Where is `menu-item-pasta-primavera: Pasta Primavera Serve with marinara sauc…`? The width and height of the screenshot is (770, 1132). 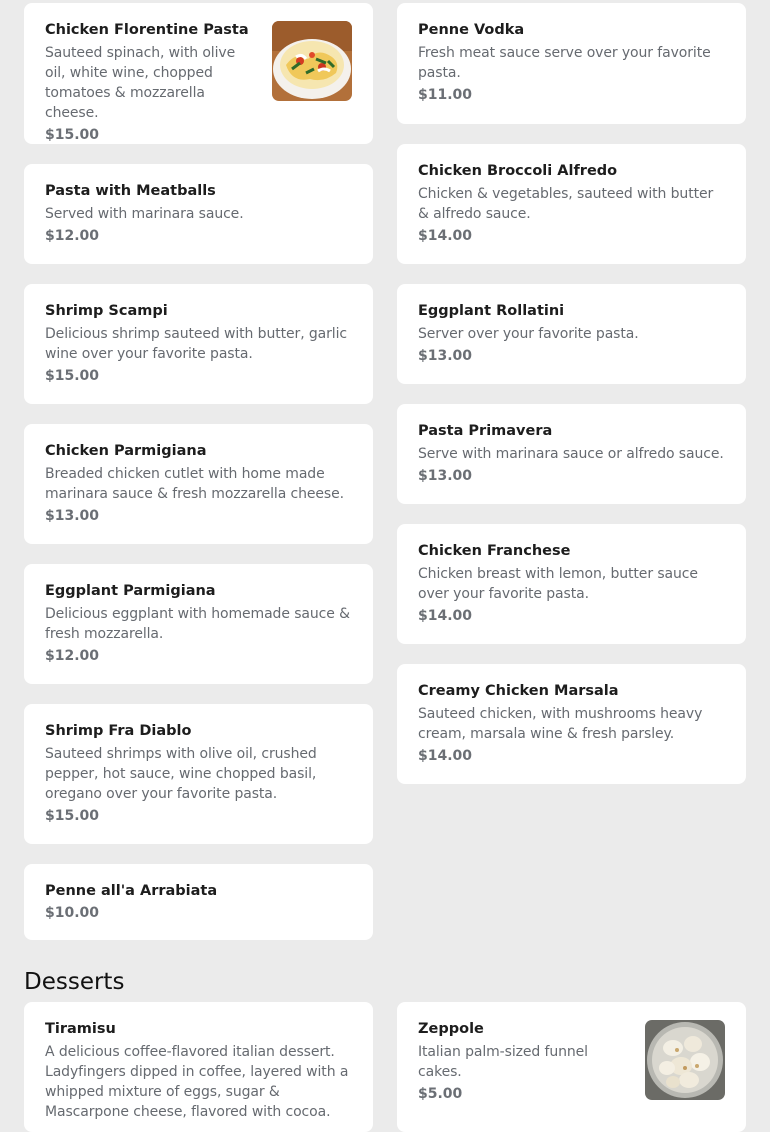 menu-item-pasta-primavera: Pasta Primavera Serve with marinara sauc… is located at coordinates (571, 454).